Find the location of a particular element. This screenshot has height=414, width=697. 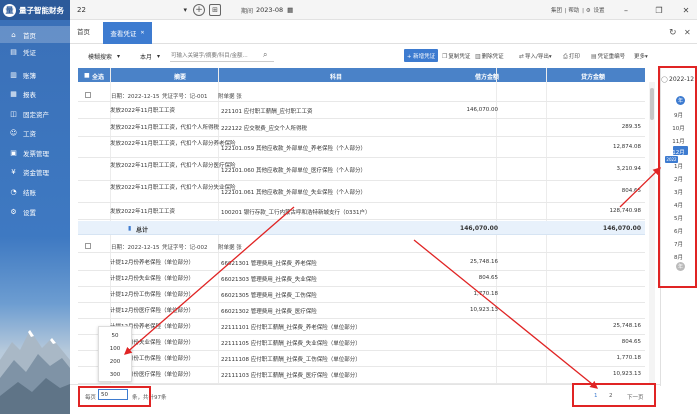

fund-icon: ¥ is located at coordinates (13, 171).